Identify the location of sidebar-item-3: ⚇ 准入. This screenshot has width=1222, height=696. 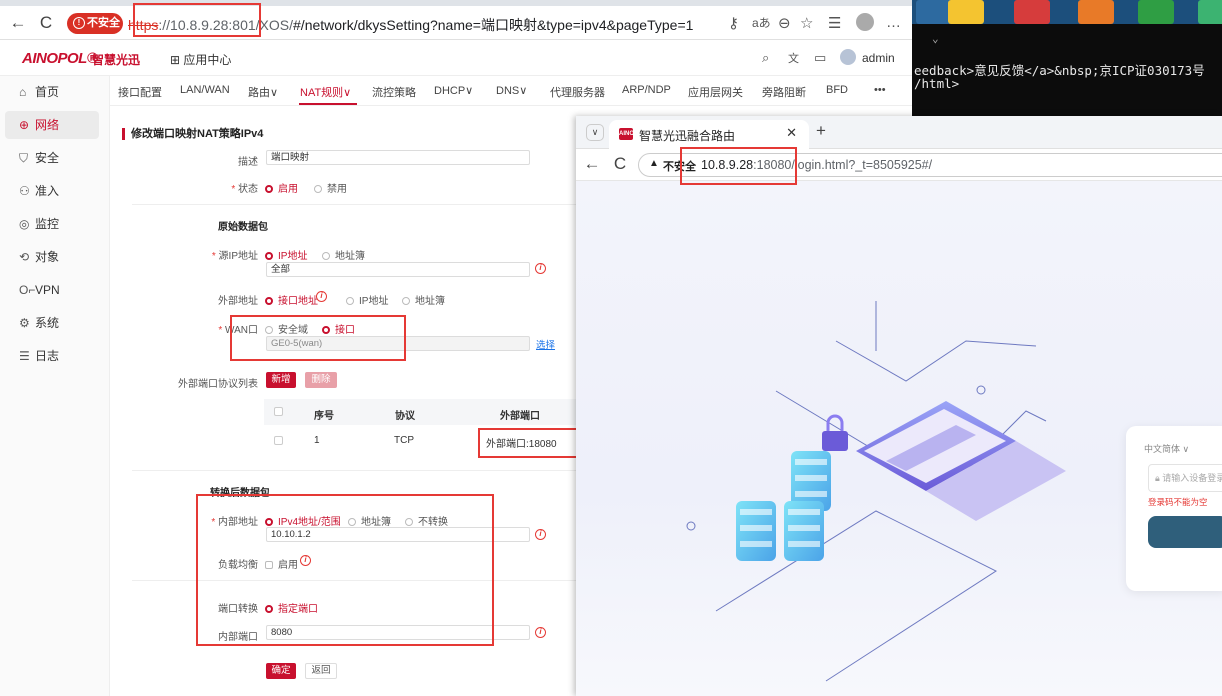
(52, 191).